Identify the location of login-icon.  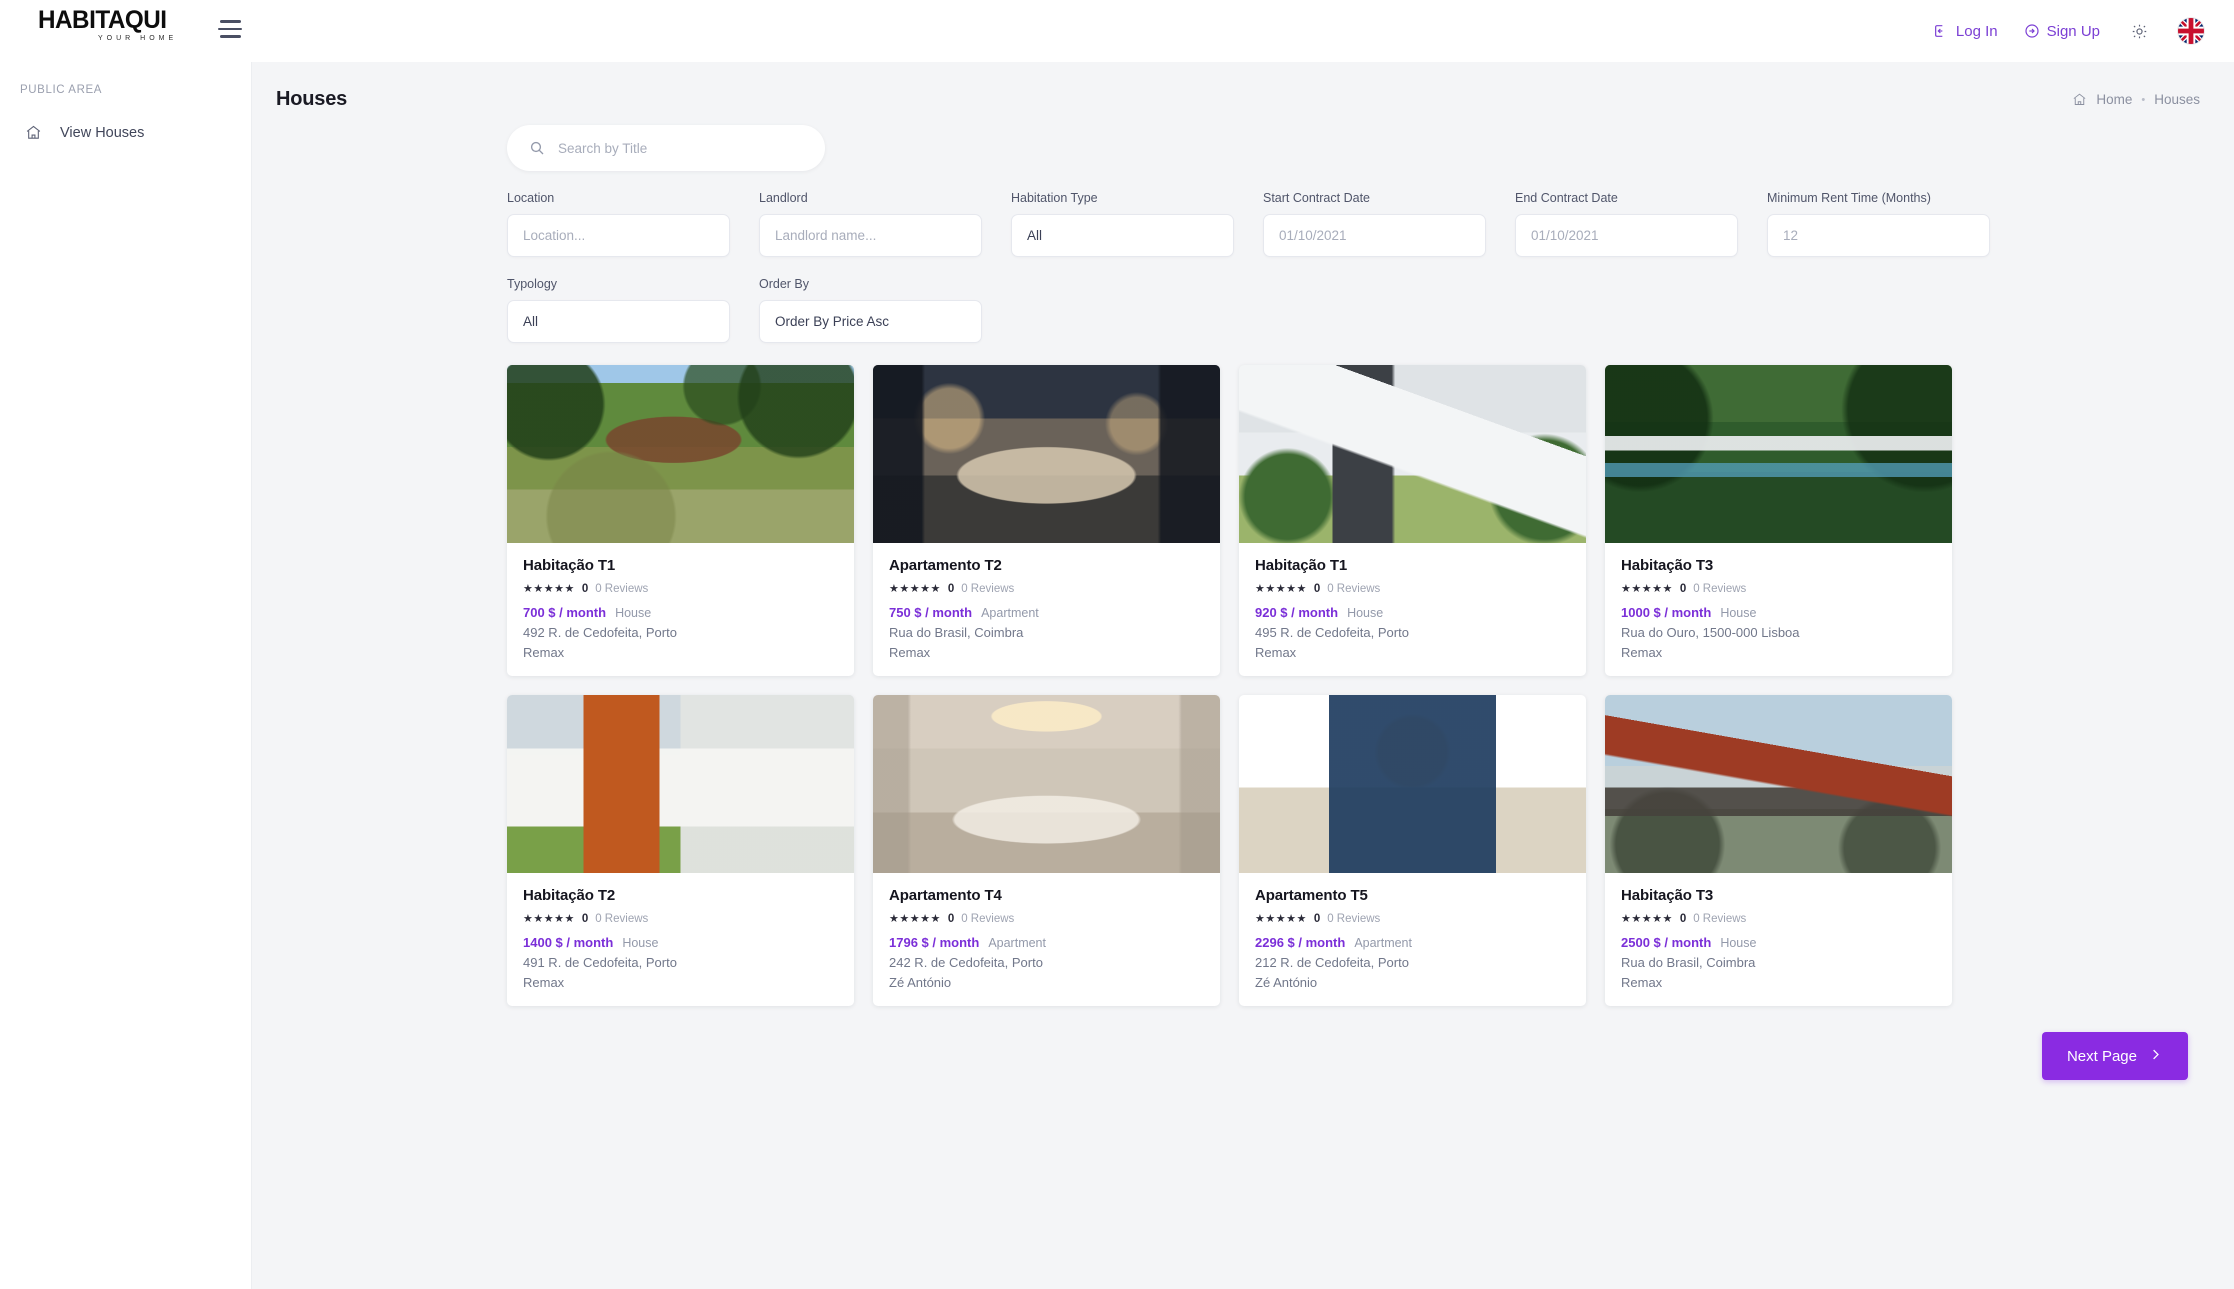
(1941, 31).